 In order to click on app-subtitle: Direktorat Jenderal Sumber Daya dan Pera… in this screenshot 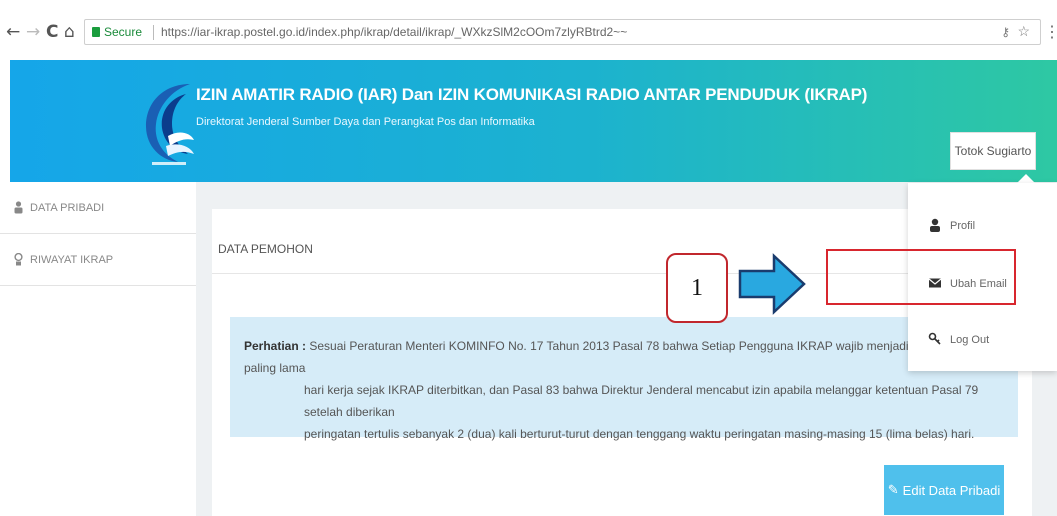, I will do `click(365, 122)`.